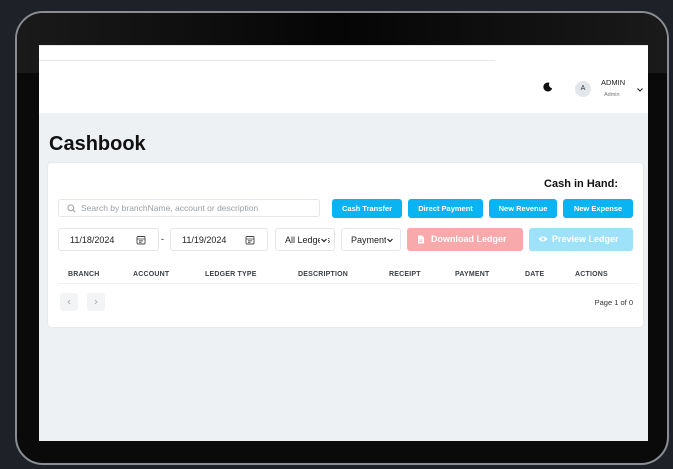 This screenshot has width=673, height=469. What do you see at coordinates (445, 208) in the screenshot?
I see `direct-payment-button: Direct Payment` at bounding box center [445, 208].